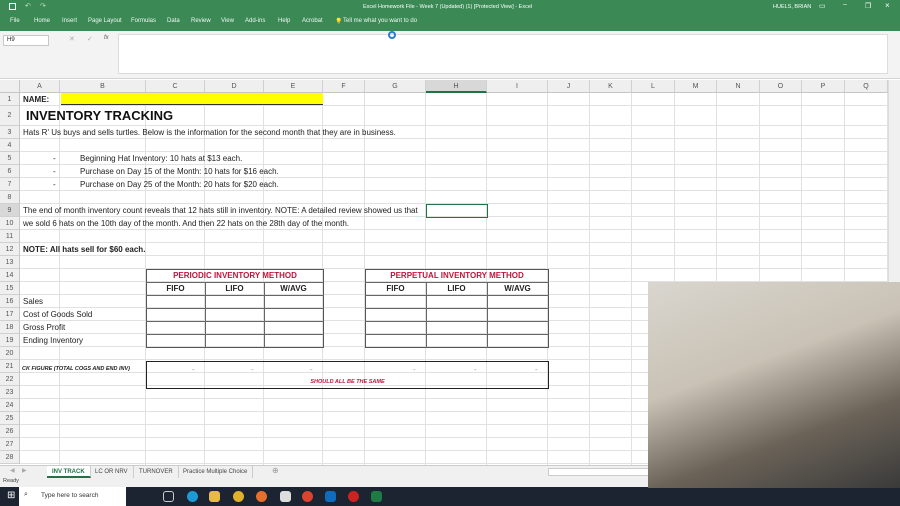  What do you see at coordinates (10, 301) in the screenshot?
I see `row-header-16: 16` at bounding box center [10, 301].